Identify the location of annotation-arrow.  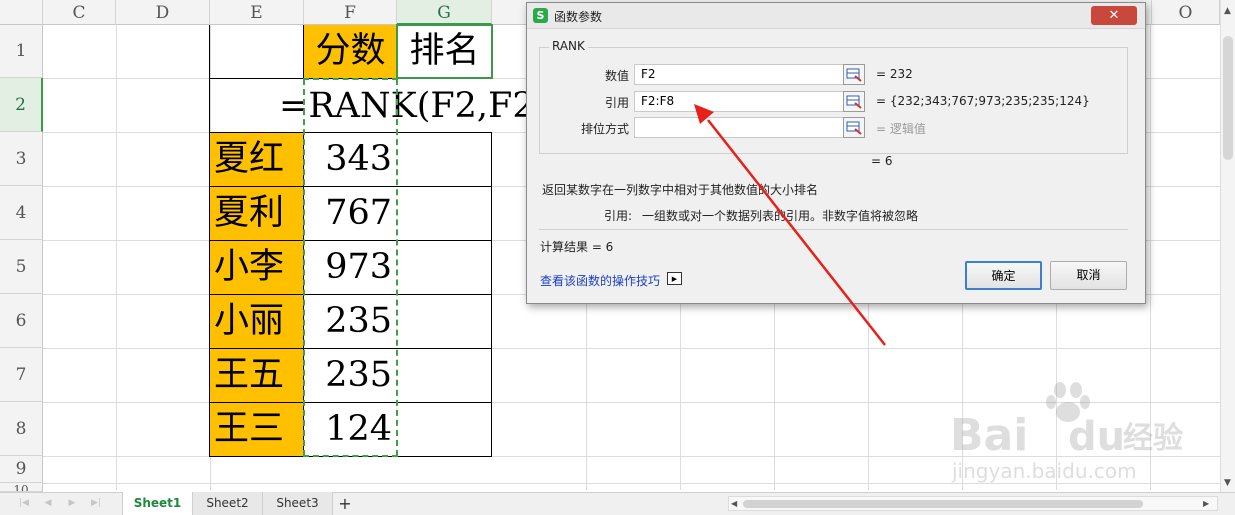
(790, 225).